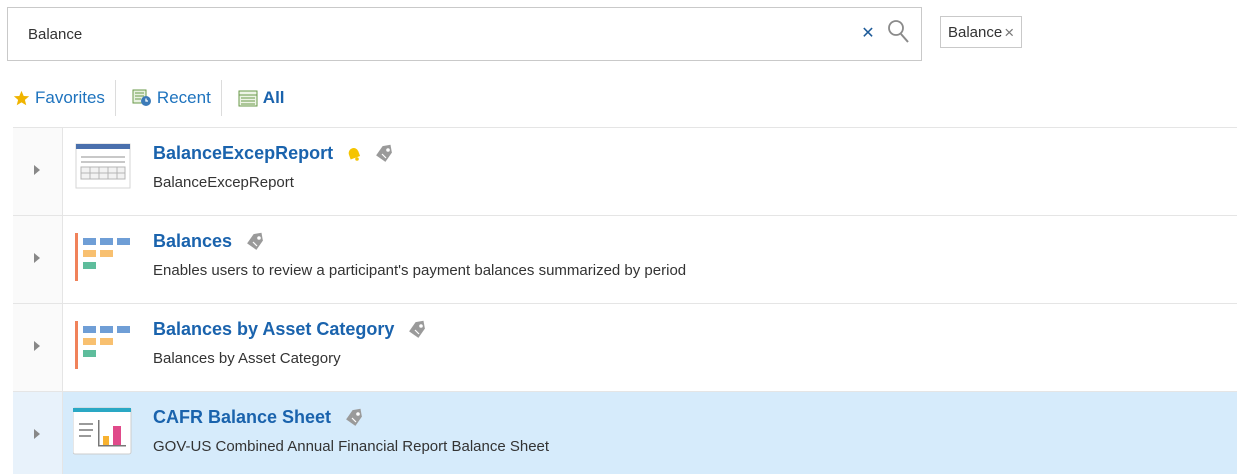  I want to click on item-title-text: Balances, so click(192, 241).